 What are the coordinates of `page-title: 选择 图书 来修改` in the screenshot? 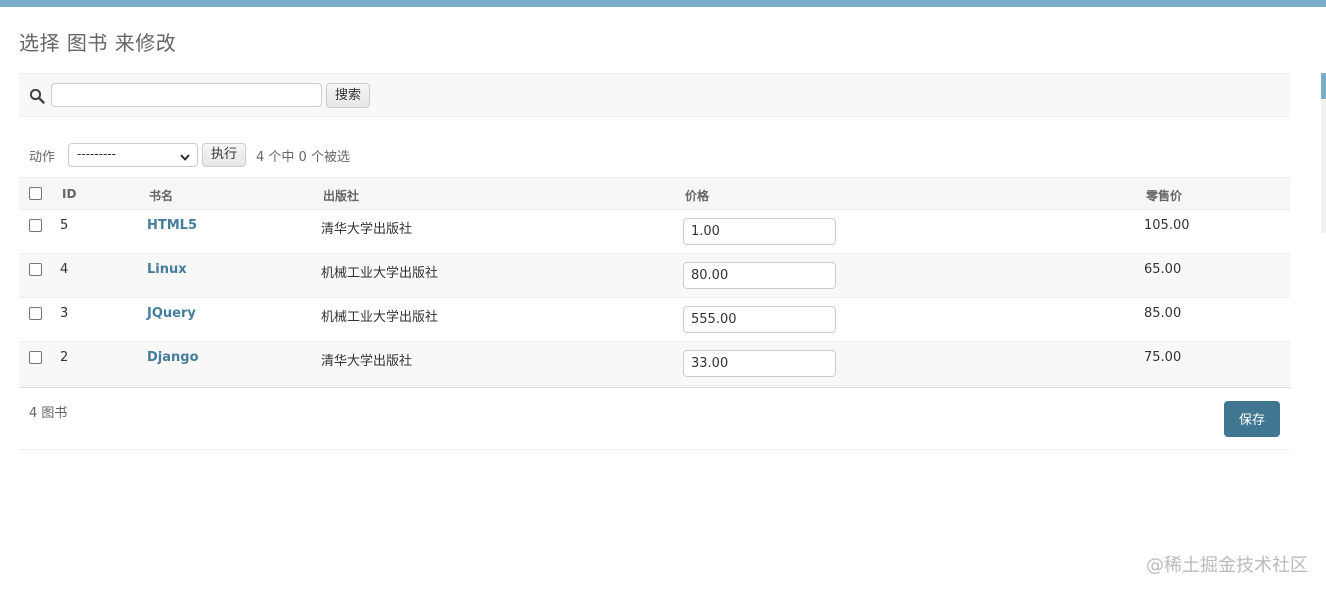 It's located at (98, 43).